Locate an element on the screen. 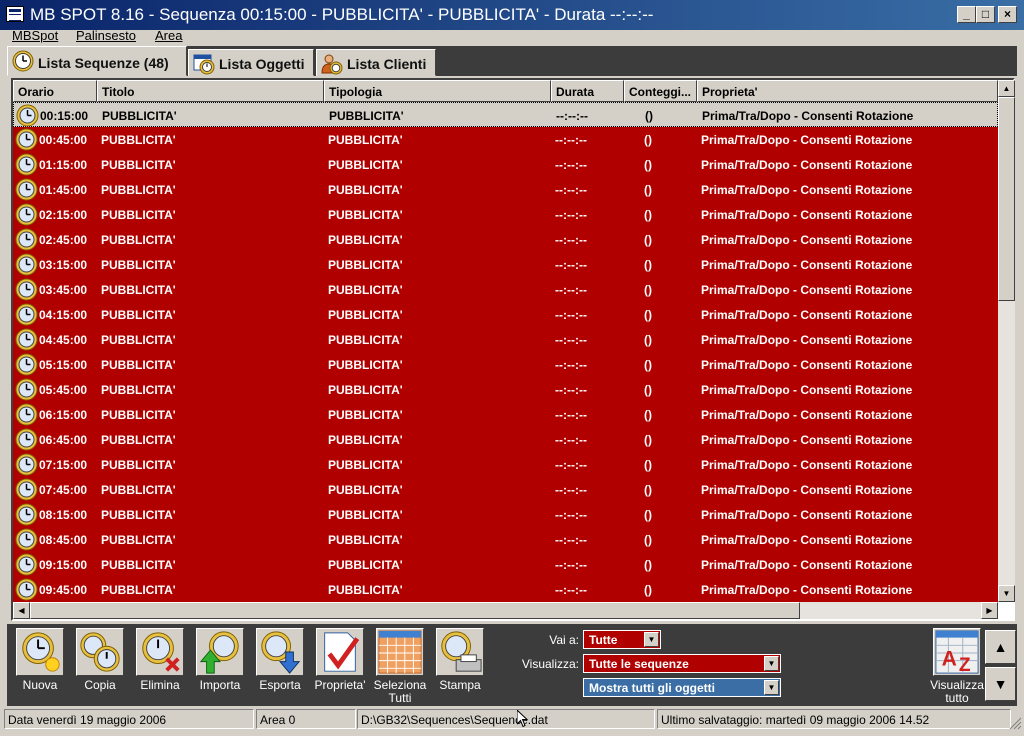 The width and height of the screenshot is (1024, 736). tab-label: Lista Oggetti is located at coordinates (262, 64).